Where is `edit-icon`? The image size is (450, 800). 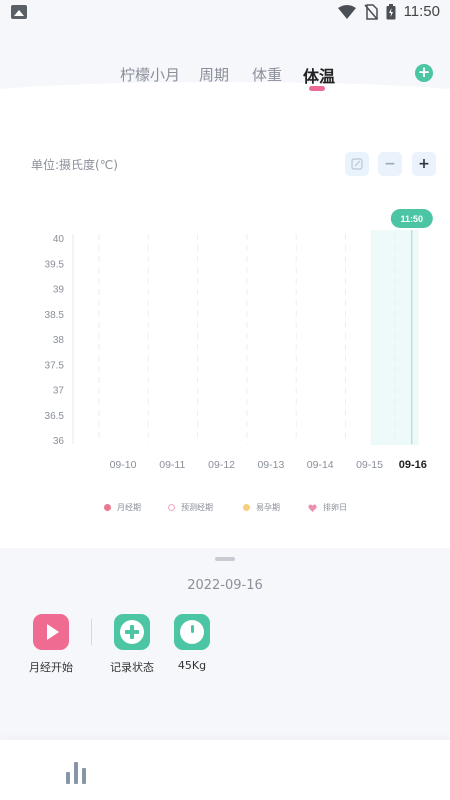
edit-icon is located at coordinates (357, 164).